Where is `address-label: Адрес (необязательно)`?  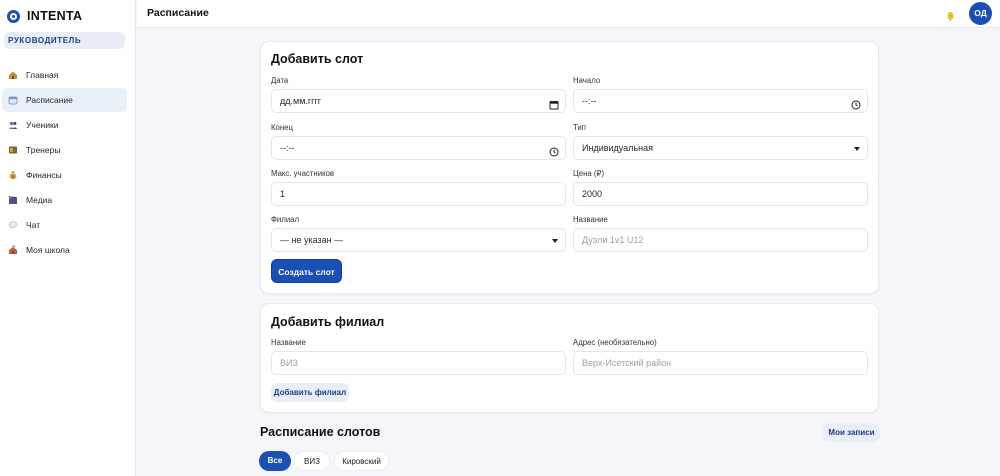 address-label: Адрес (необязательно) is located at coordinates (615, 342).